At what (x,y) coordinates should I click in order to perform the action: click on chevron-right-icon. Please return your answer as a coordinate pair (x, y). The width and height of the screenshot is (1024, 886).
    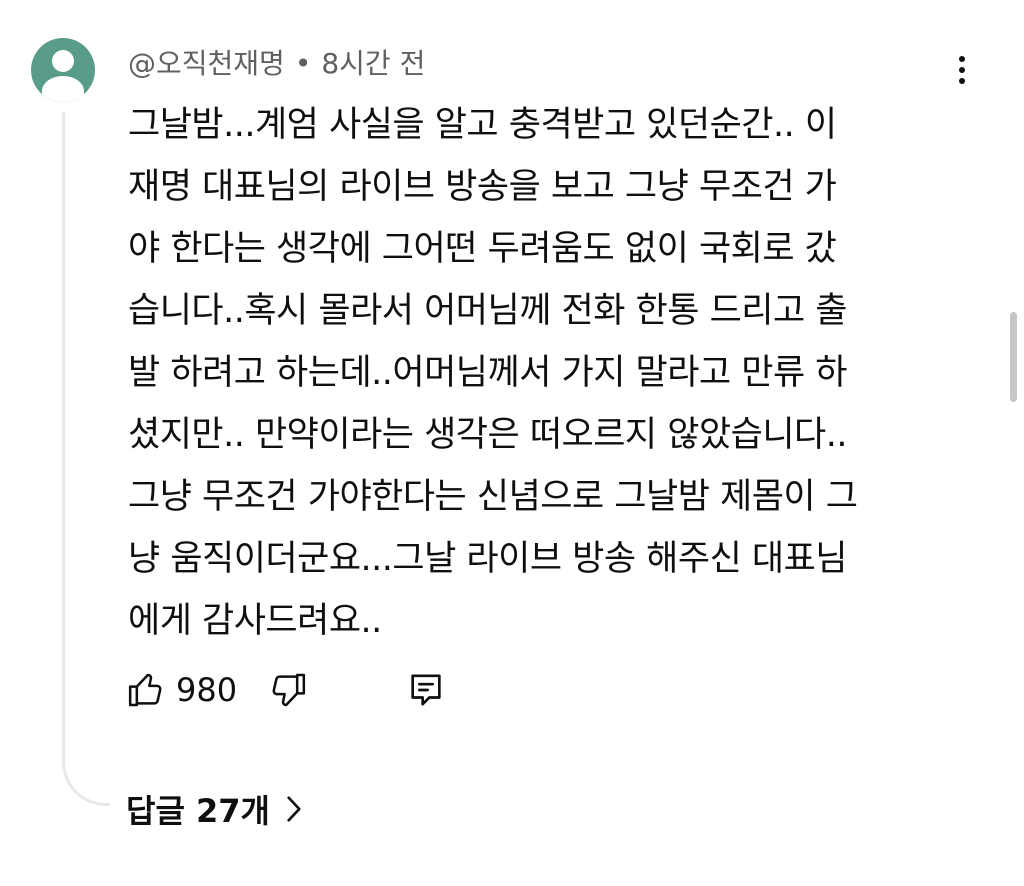
    Looking at the image, I should click on (294, 811).